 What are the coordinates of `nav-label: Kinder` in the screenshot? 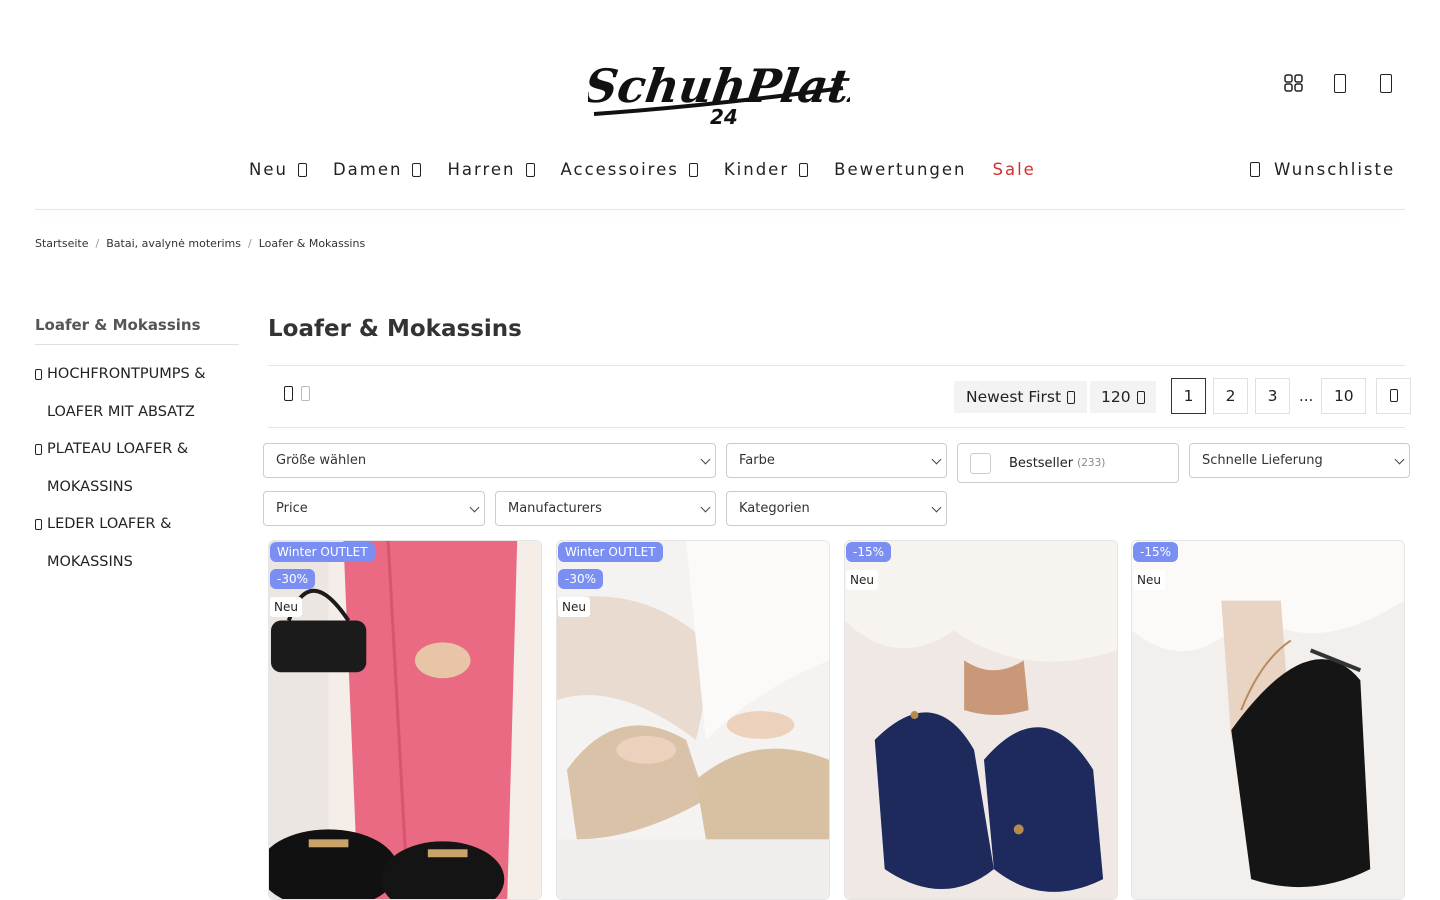 It's located at (756, 169).